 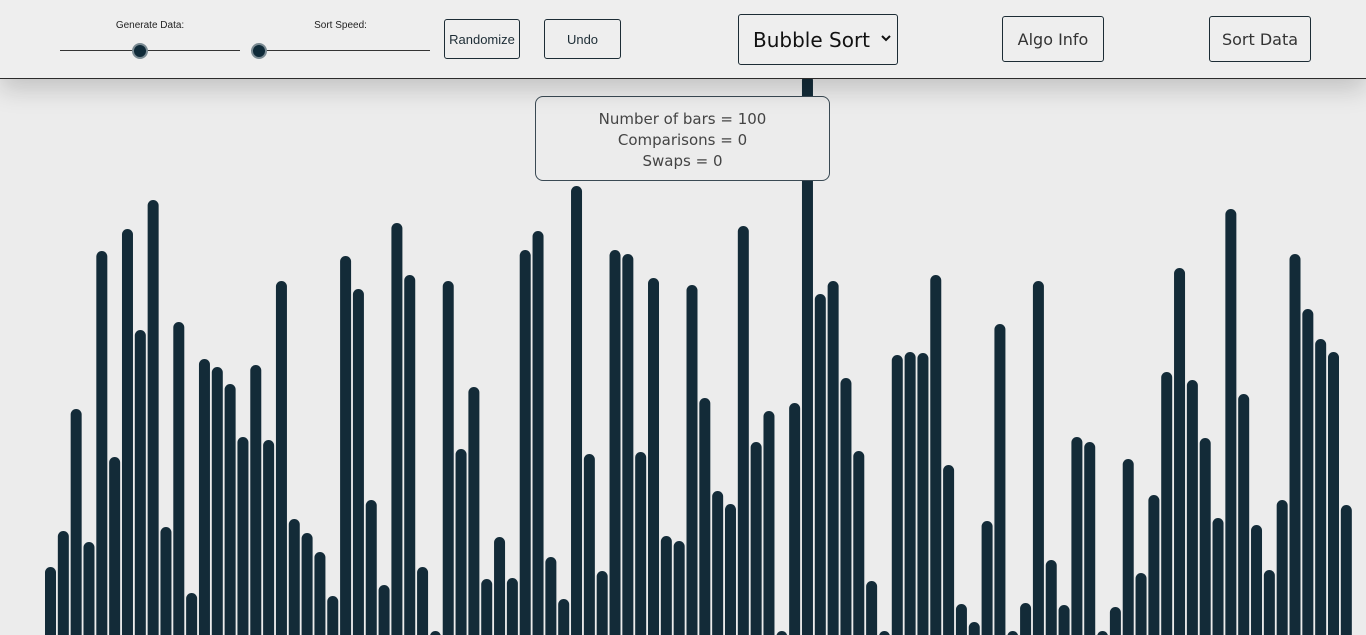 I want to click on generate-data-thumb, so click(x=140, y=51).